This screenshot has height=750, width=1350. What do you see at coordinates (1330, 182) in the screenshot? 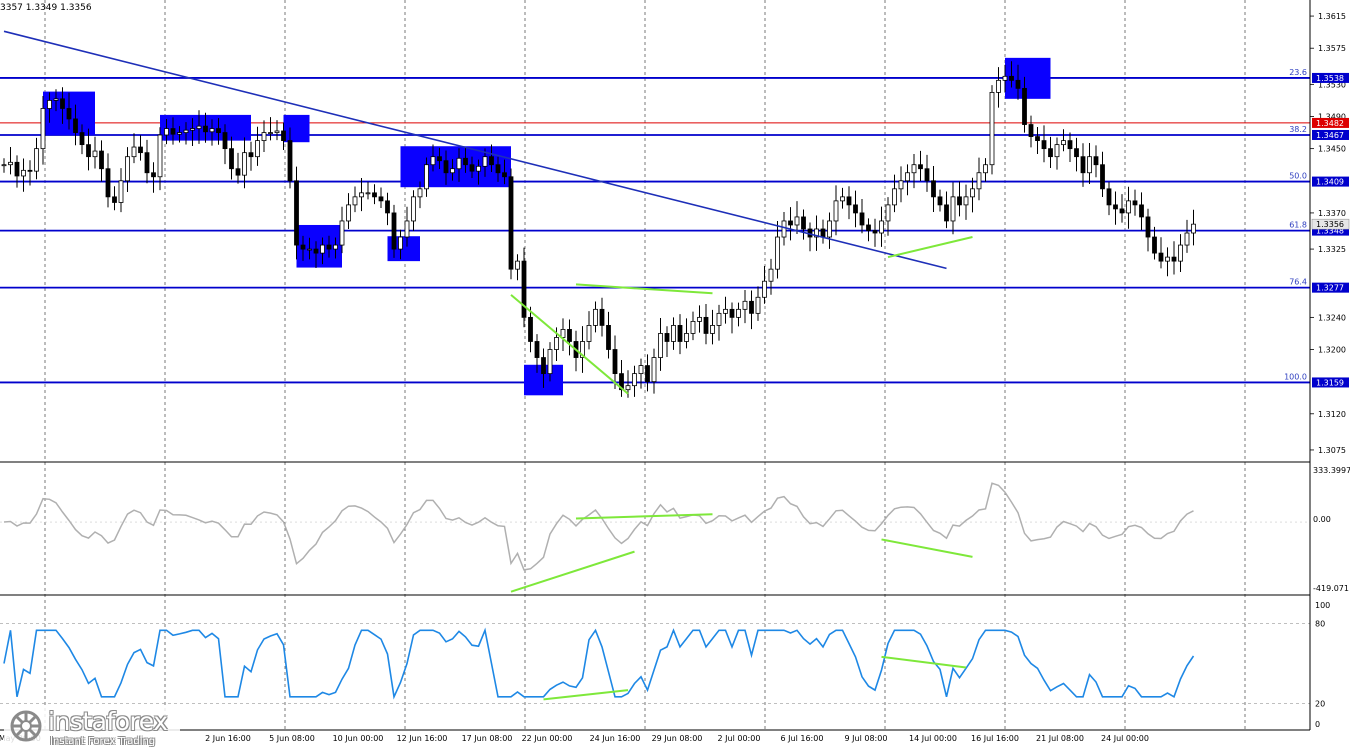
I see `level-label-2: 1.3409` at bounding box center [1330, 182].